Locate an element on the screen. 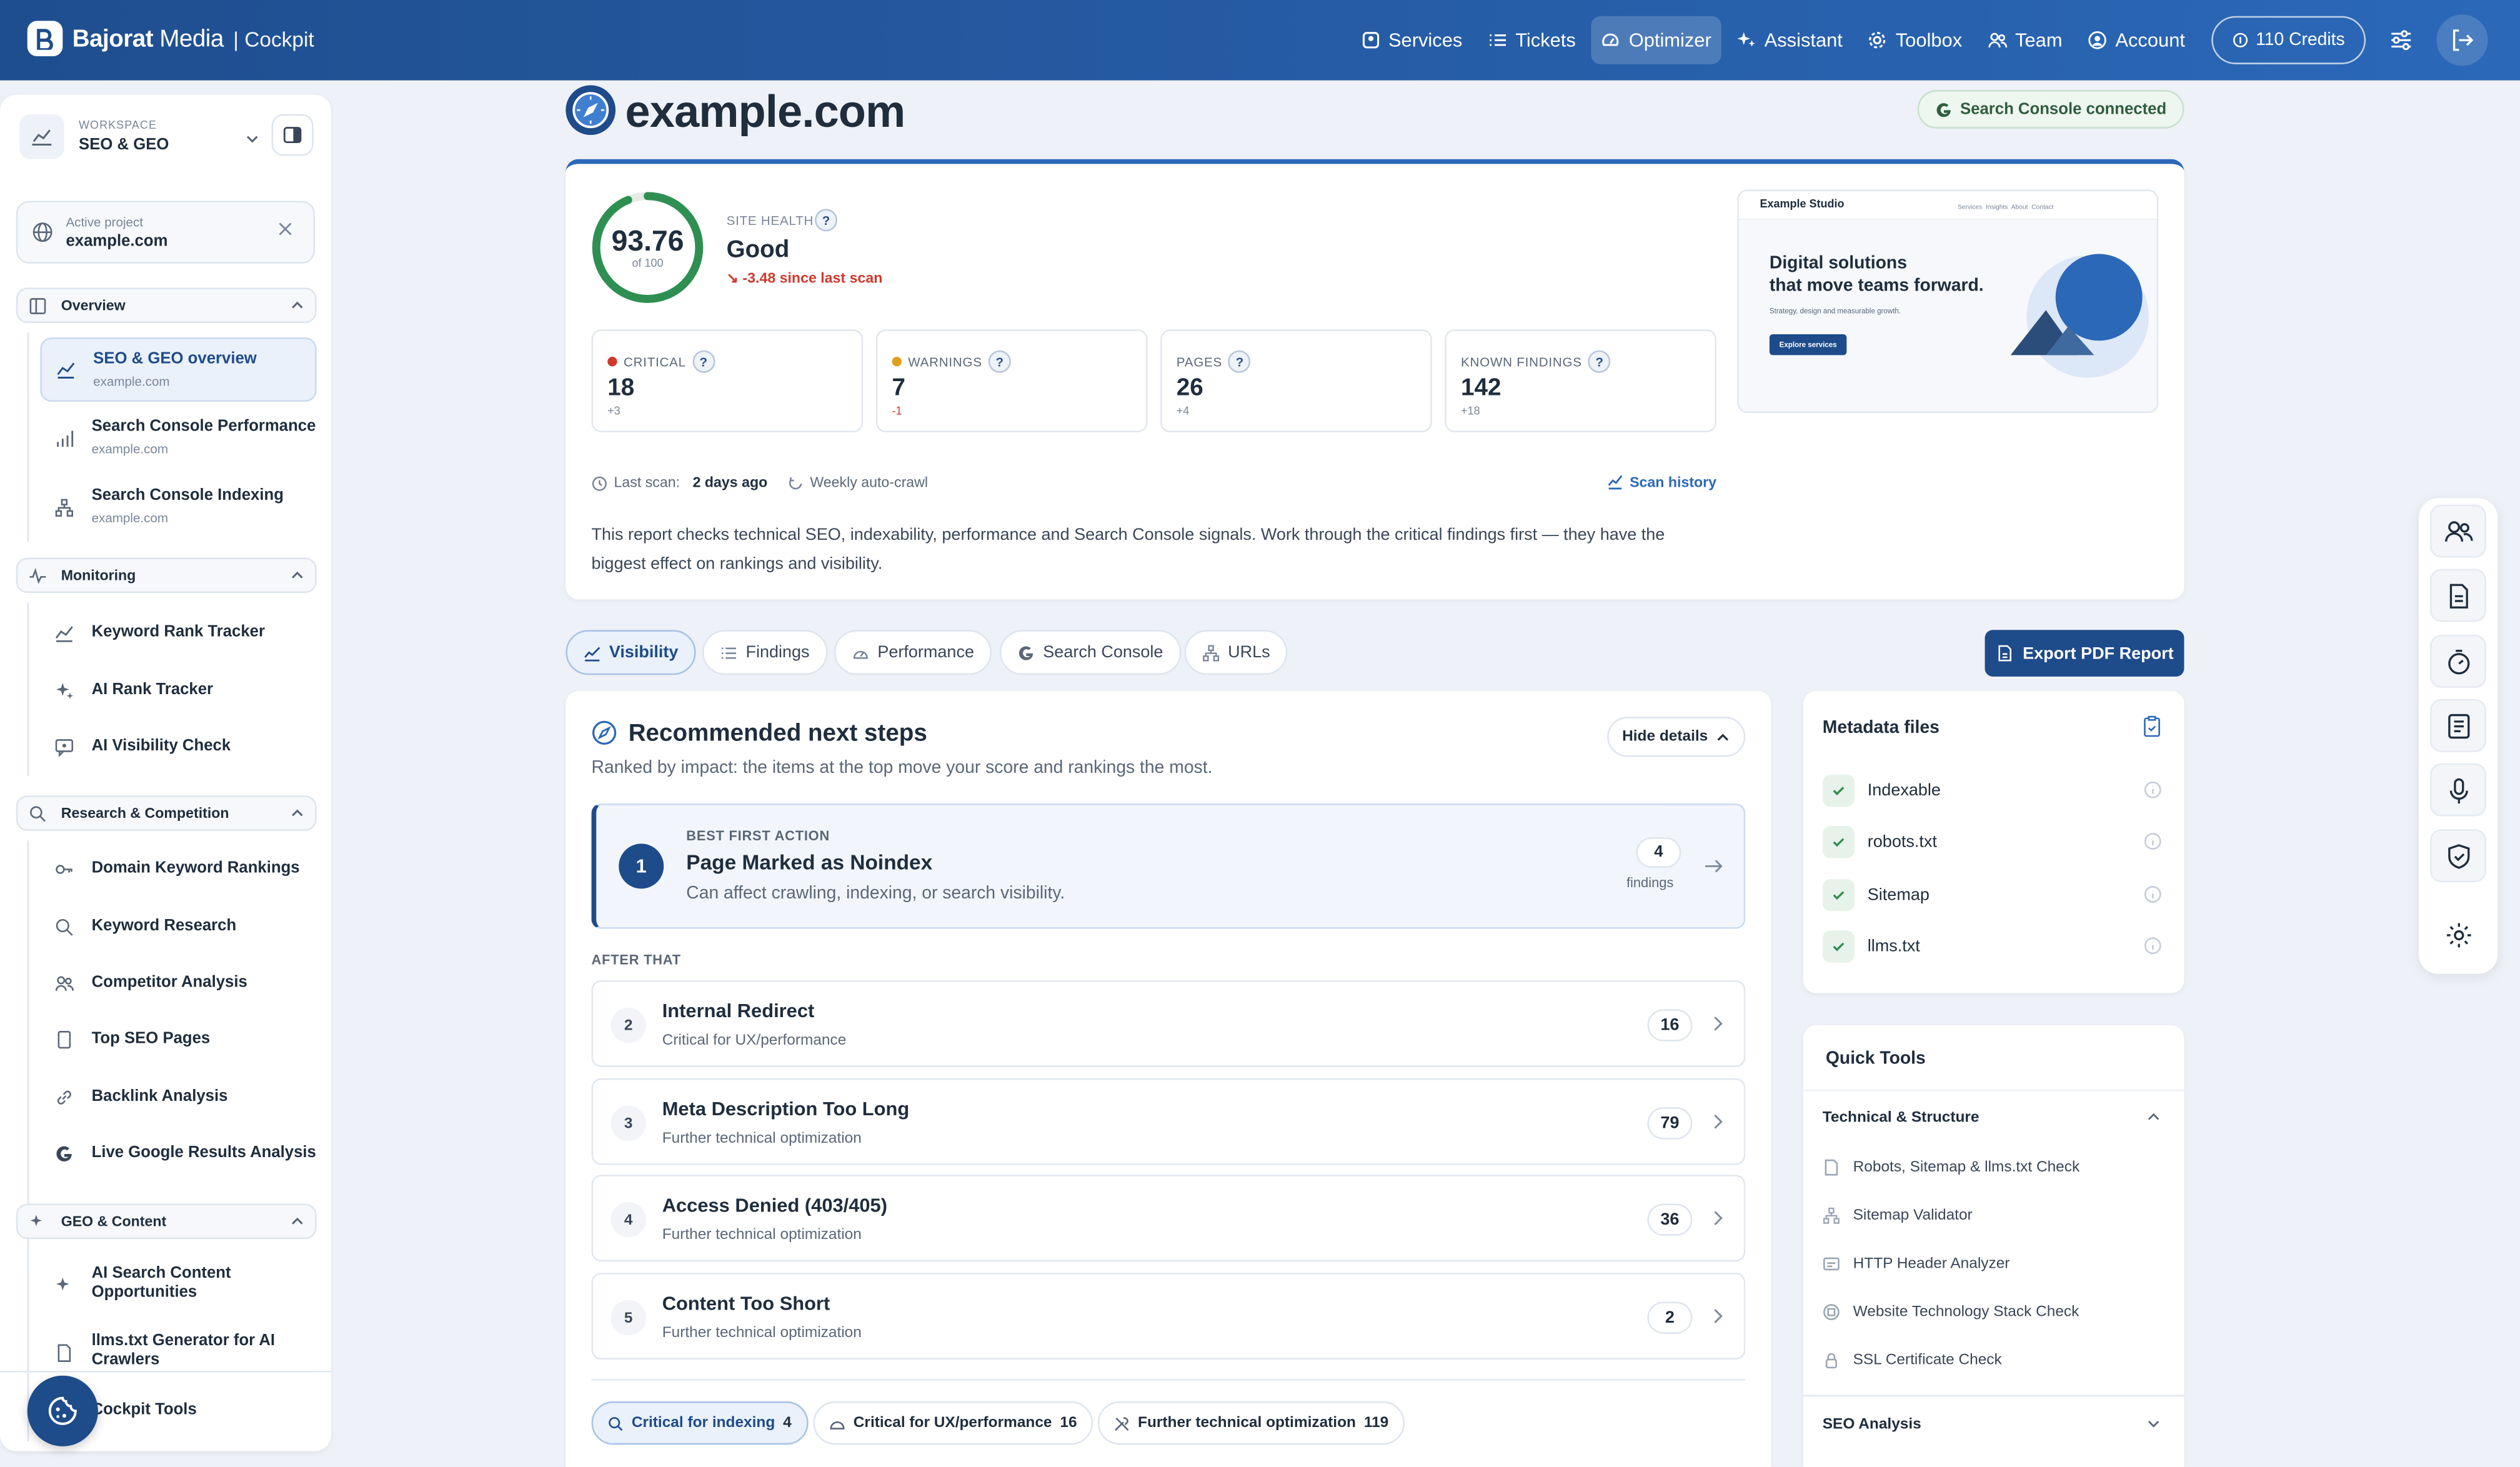 This screenshot has height=1467, width=2520. dock-document-button is located at coordinates (2459, 595).